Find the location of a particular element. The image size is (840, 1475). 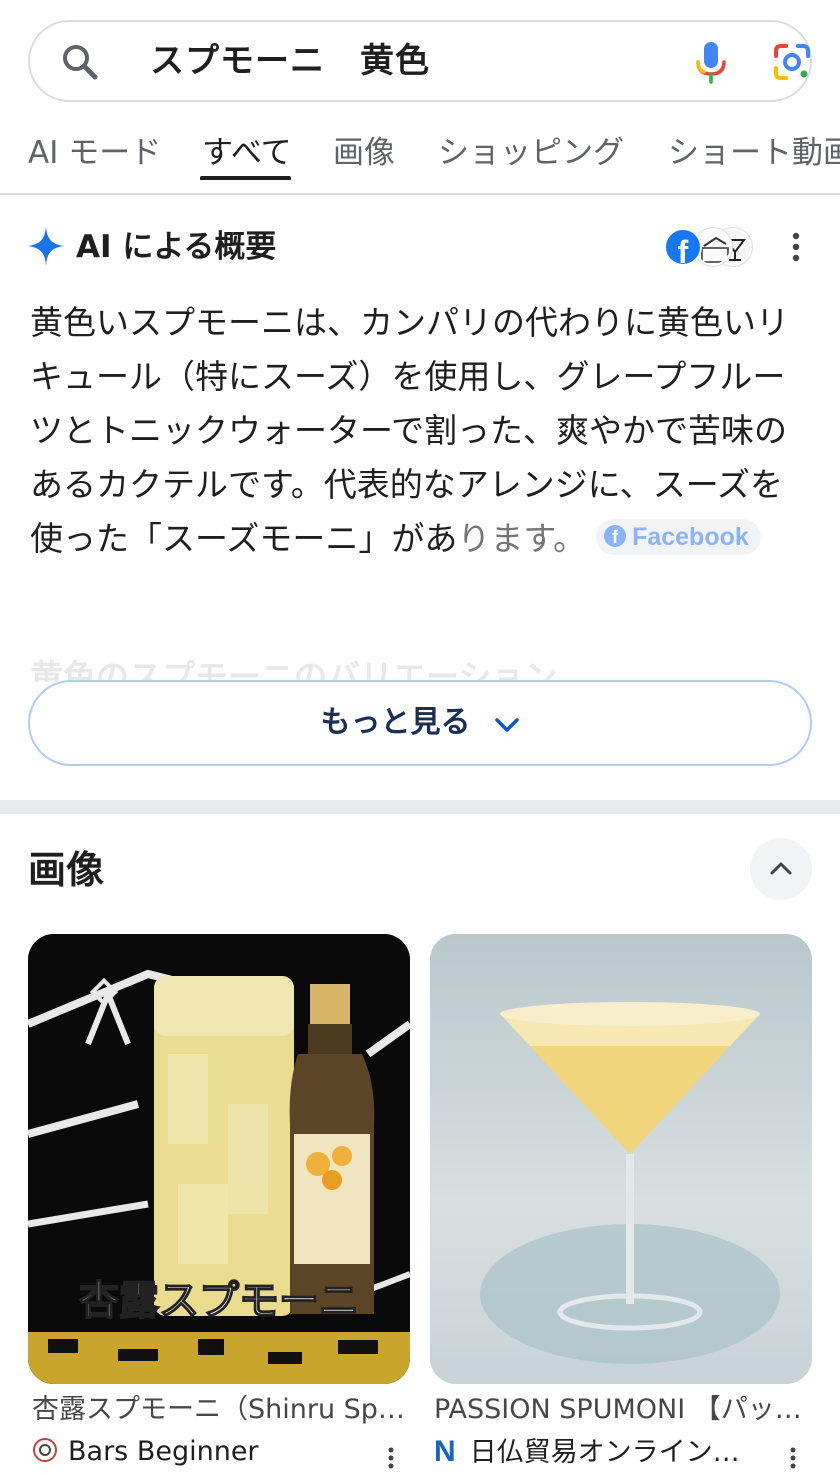

cocktail-glass-photo is located at coordinates (621, 1159).